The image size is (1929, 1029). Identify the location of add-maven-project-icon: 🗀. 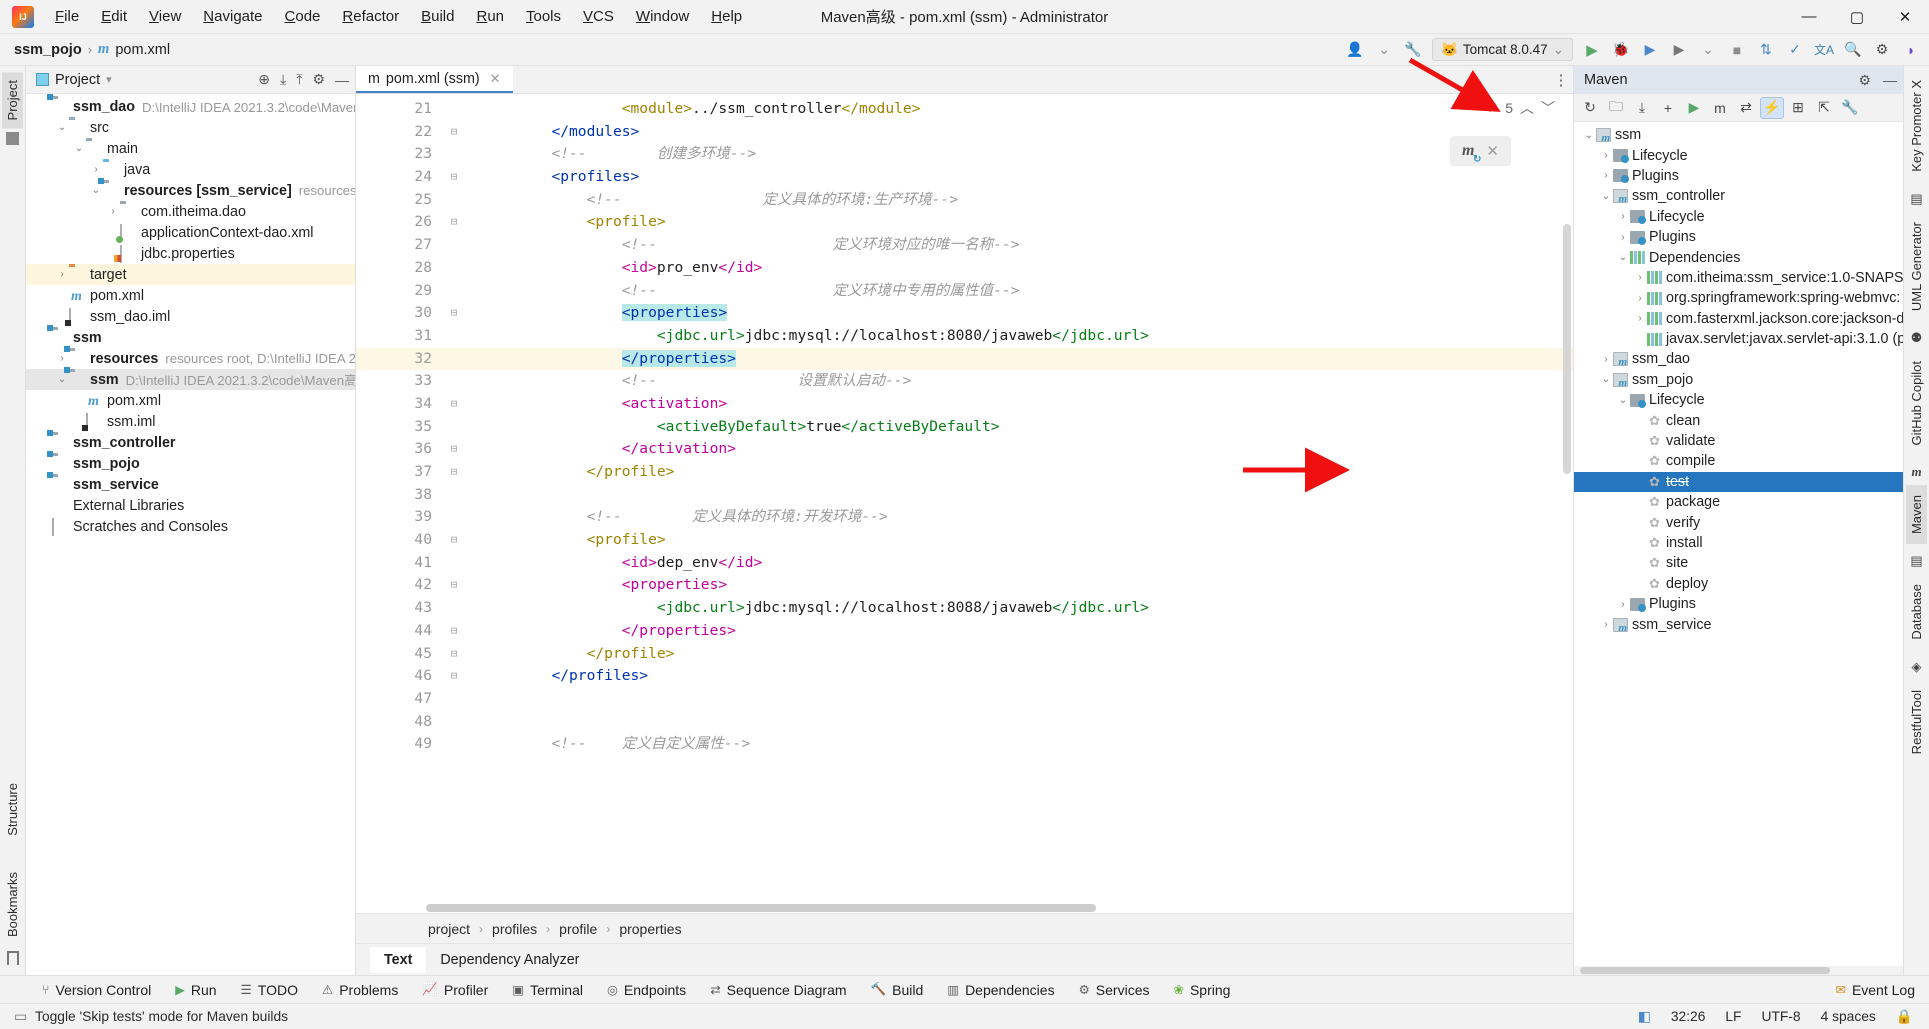
(1616, 108).